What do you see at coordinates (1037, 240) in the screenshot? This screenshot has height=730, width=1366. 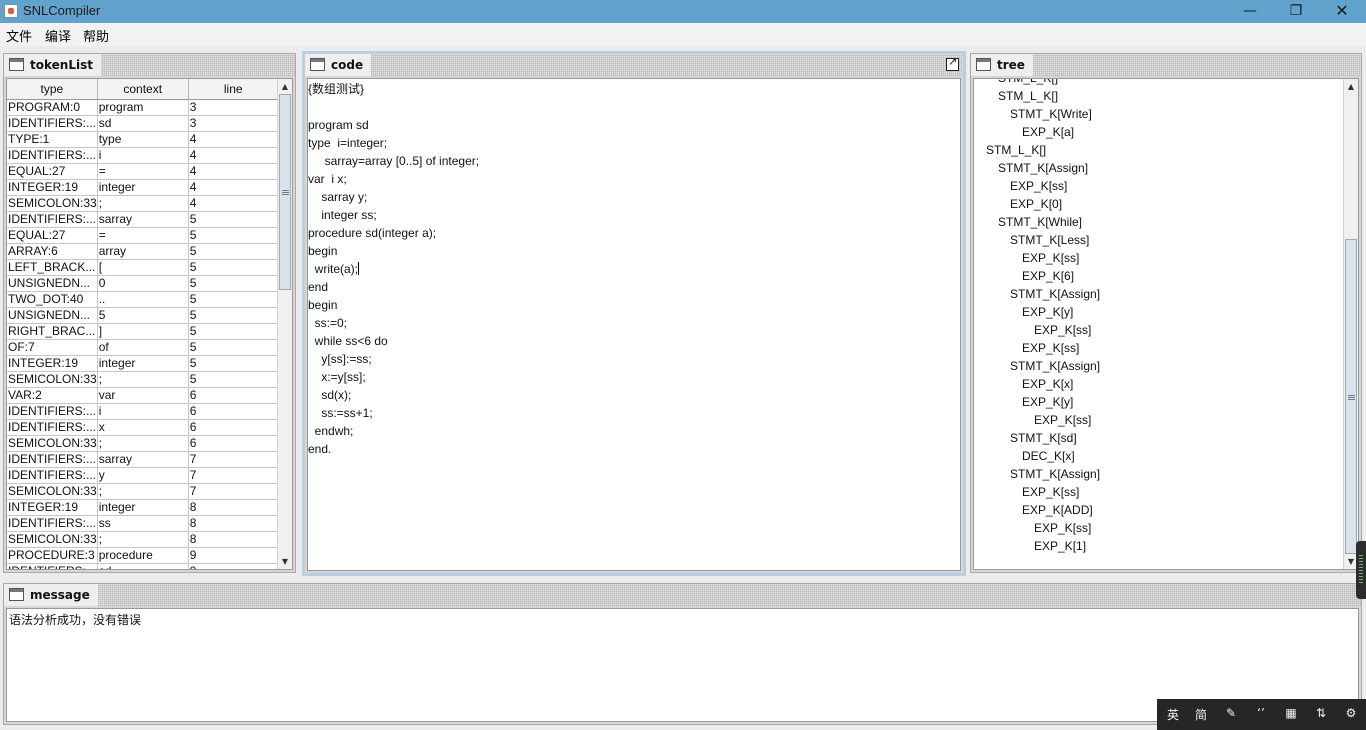 I see `tree-node: STMT_K[Less]` at bounding box center [1037, 240].